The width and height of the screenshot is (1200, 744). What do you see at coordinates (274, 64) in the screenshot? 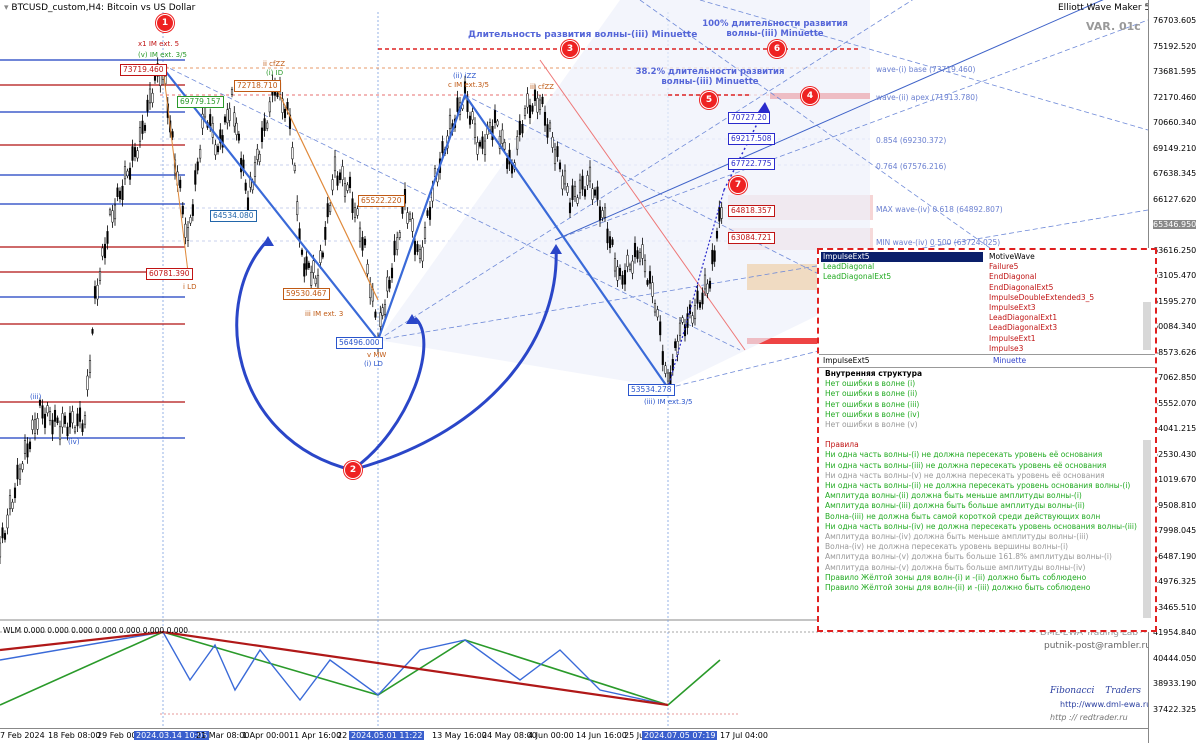
I see `wave-label: ii cfZZ` at bounding box center [274, 64].